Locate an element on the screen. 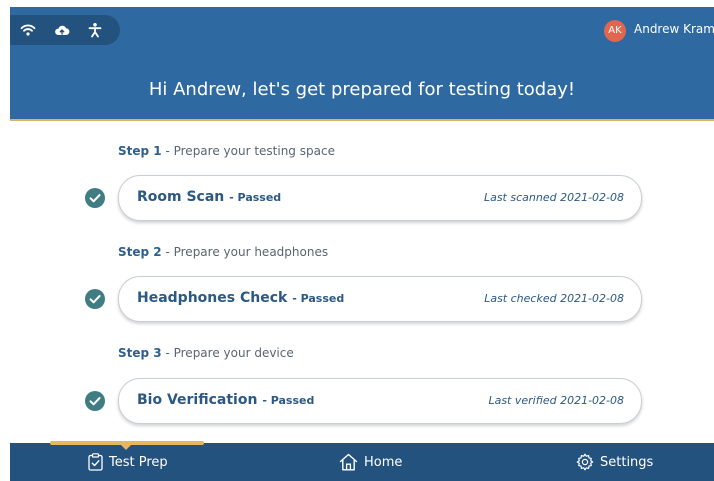  card-title: Bio Verification - Passed is located at coordinates (225, 400).